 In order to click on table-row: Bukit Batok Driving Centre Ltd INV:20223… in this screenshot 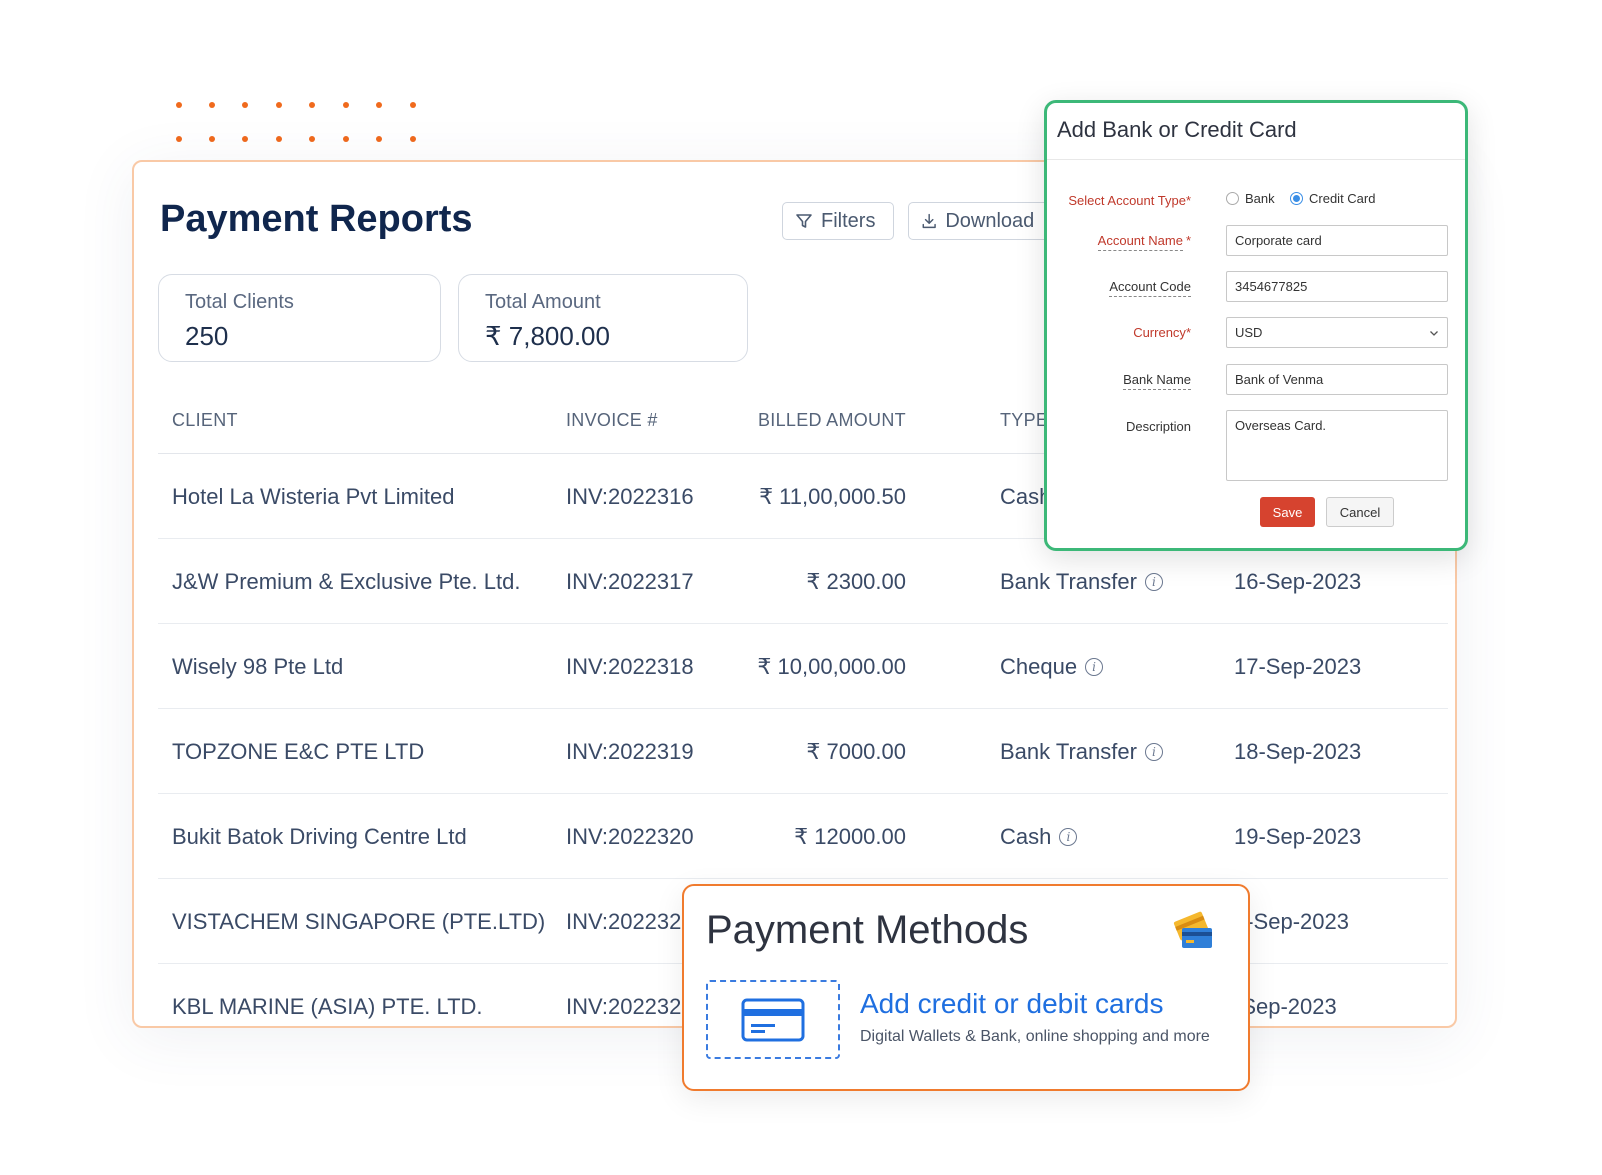, I will do `click(803, 836)`.